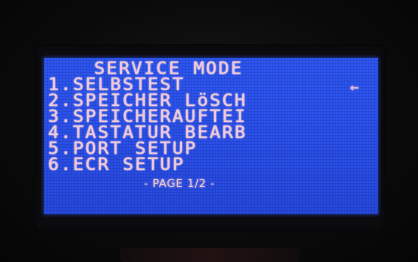  I want to click on menu-item-ecr-setup: 6.ECR SETUP, so click(213, 165).